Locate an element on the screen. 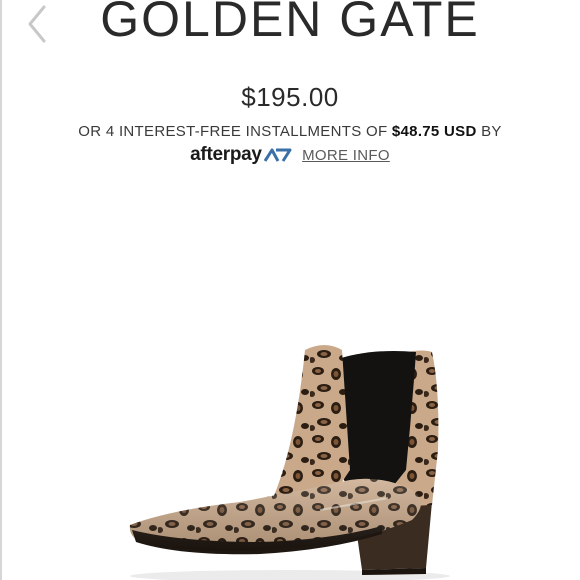 Image resolution: width=580 pixels, height=580 pixels. installment-suffix: BY is located at coordinates (491, 131).